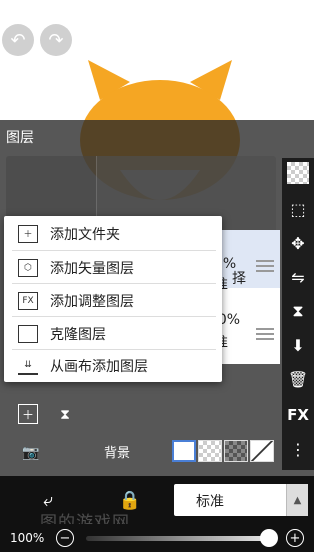 The image size is (320, 552). I want to click on menu-item-label: 从画布添加图层, so click(99, 366).